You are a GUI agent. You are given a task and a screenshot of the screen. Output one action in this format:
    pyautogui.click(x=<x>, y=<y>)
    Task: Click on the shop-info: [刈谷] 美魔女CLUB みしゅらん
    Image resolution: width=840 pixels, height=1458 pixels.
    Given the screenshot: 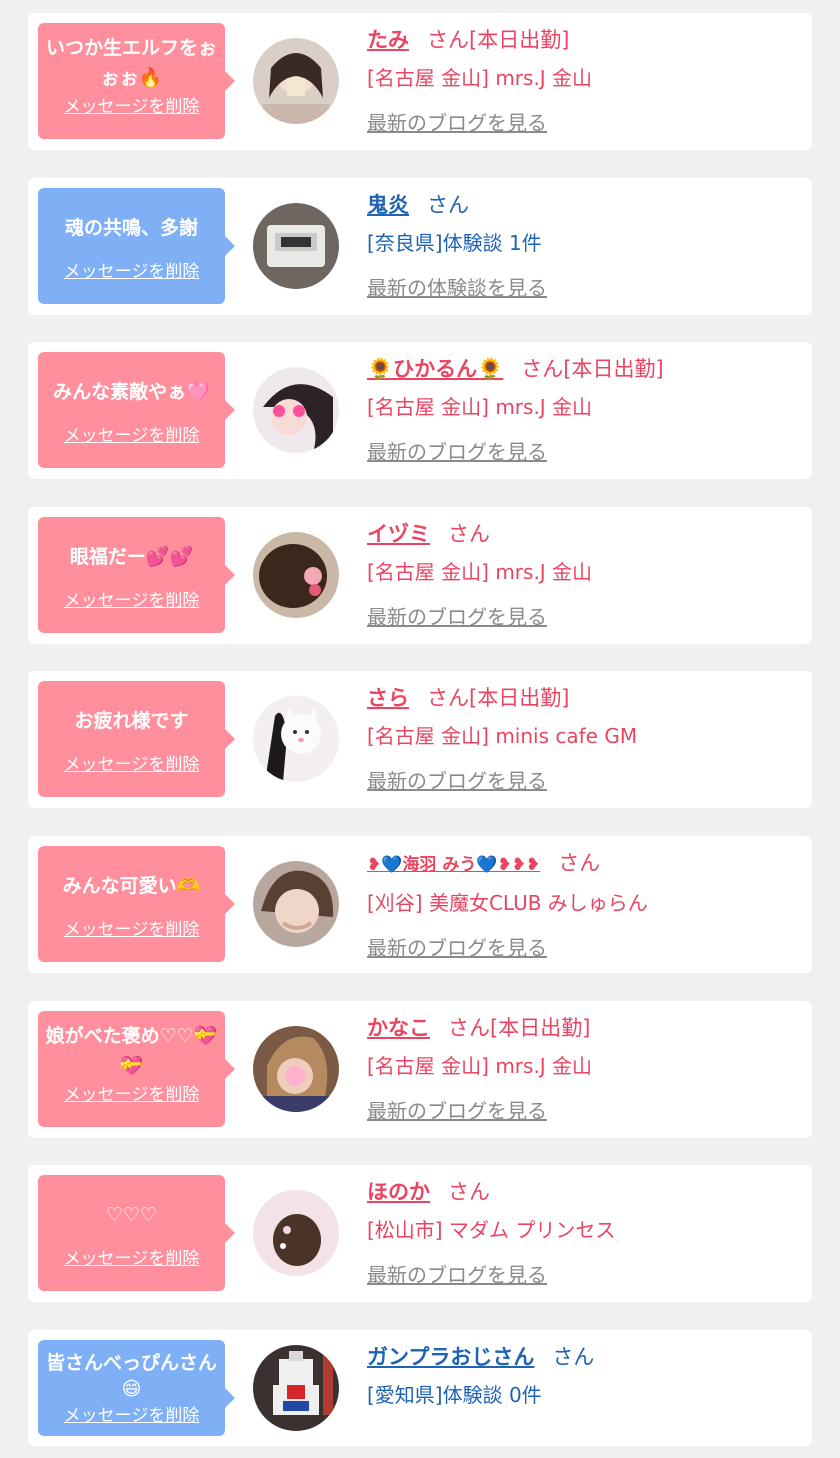 What is the action you would take?
    pyautogui.click(x=507, y=903)
    